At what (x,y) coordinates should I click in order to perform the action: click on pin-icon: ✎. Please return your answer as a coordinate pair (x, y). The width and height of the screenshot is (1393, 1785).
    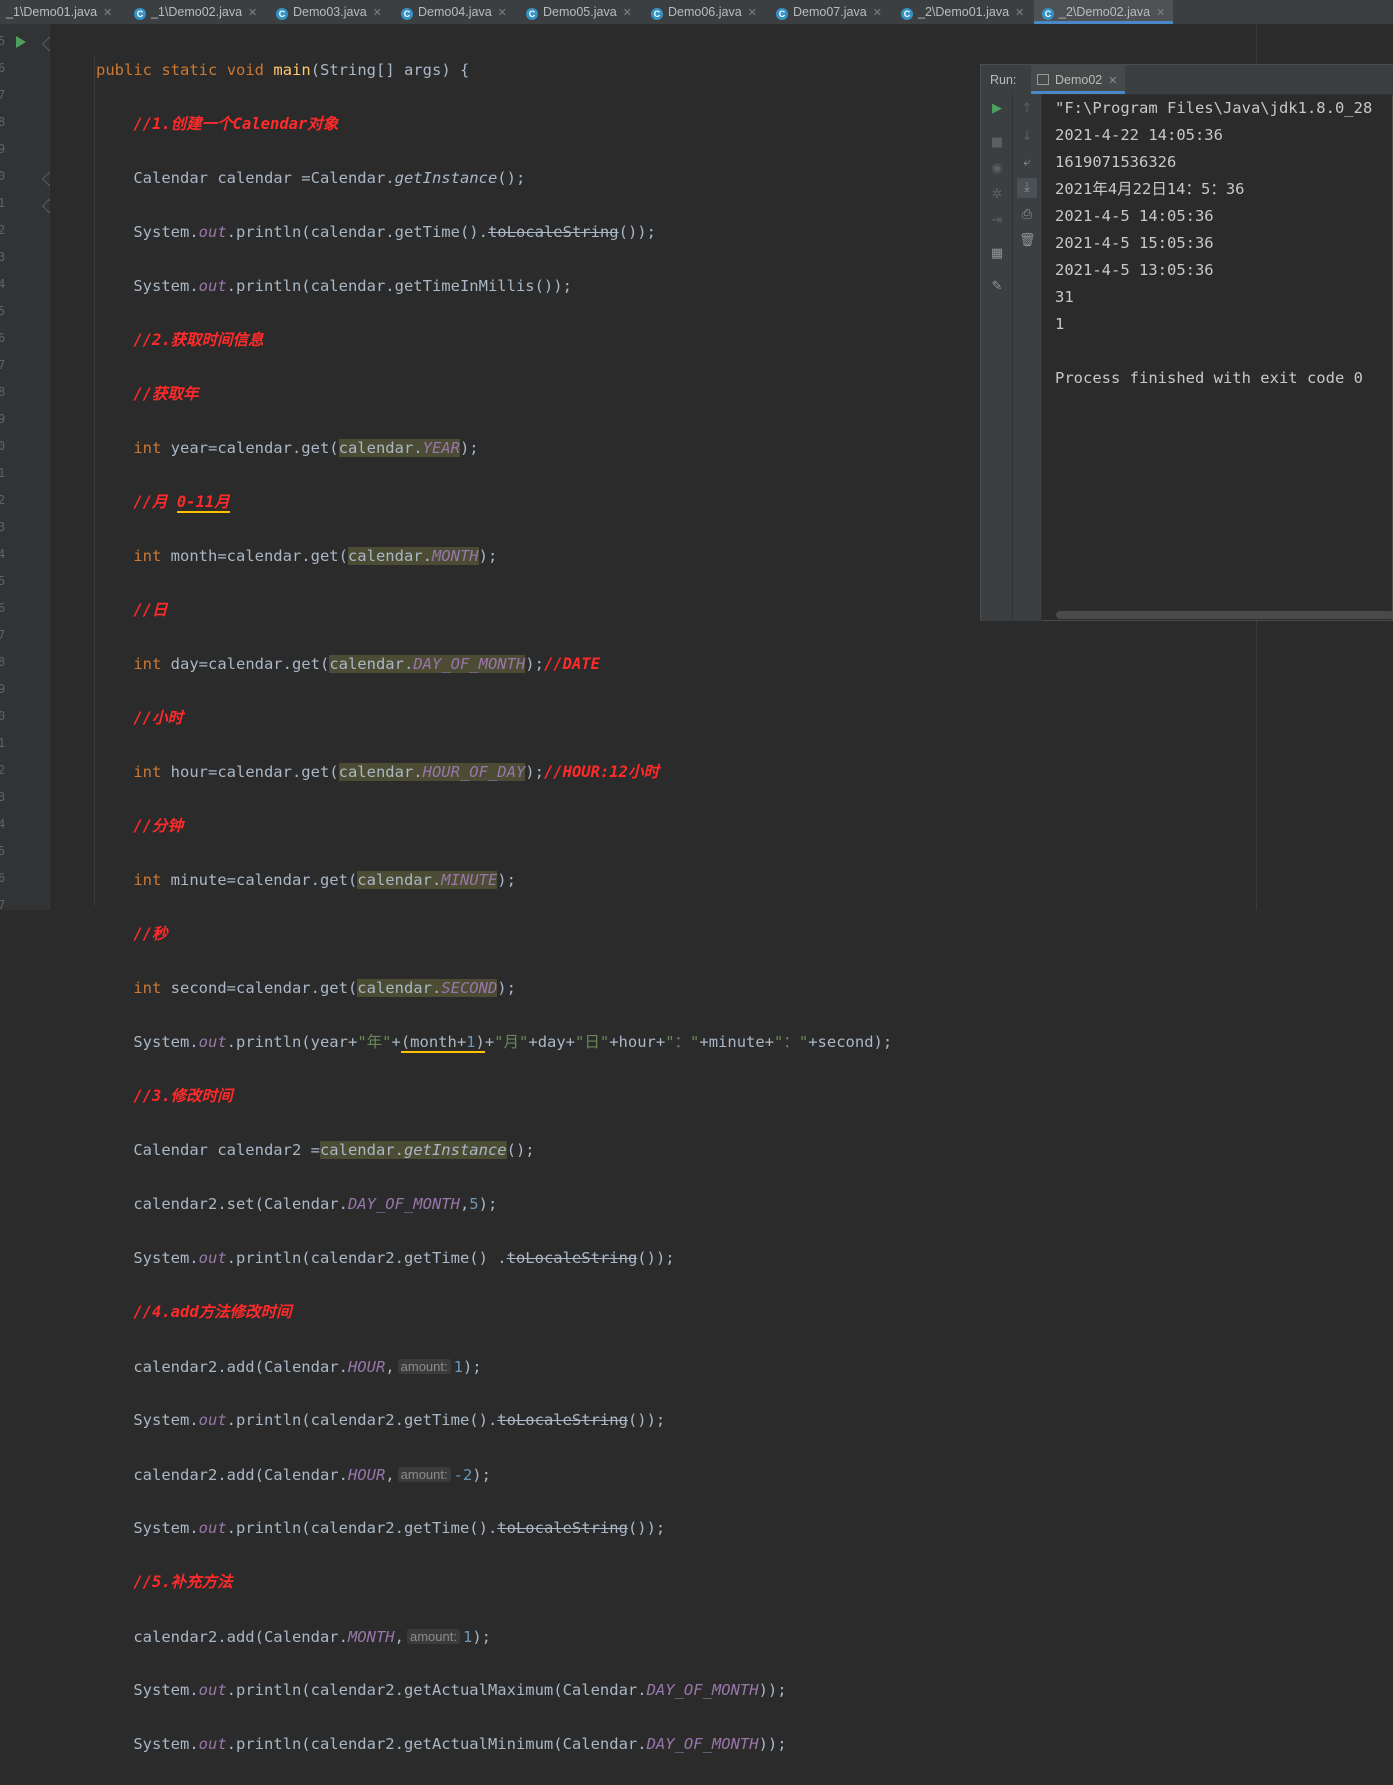
    Looking at the image, I should click on (997, 287).